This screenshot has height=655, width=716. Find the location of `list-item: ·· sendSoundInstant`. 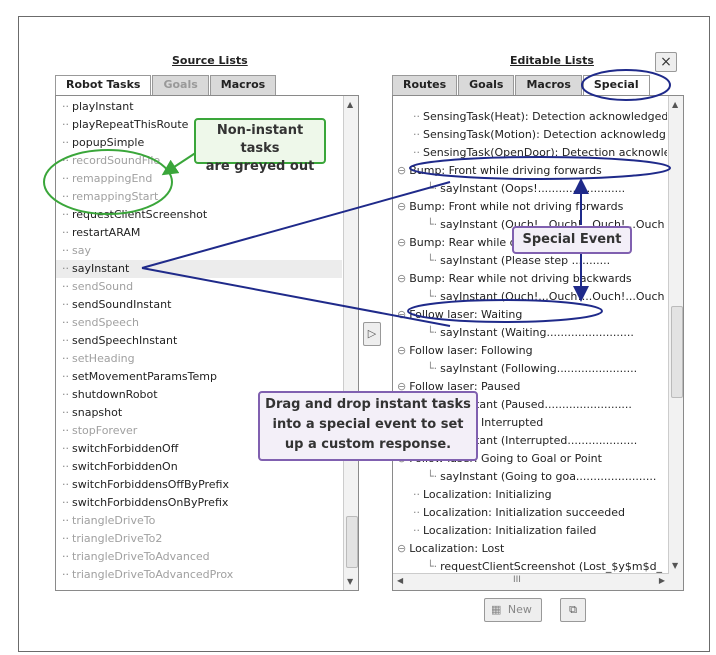

list-item: ·· sendSoundInstant is located at coordinates (199, 305).